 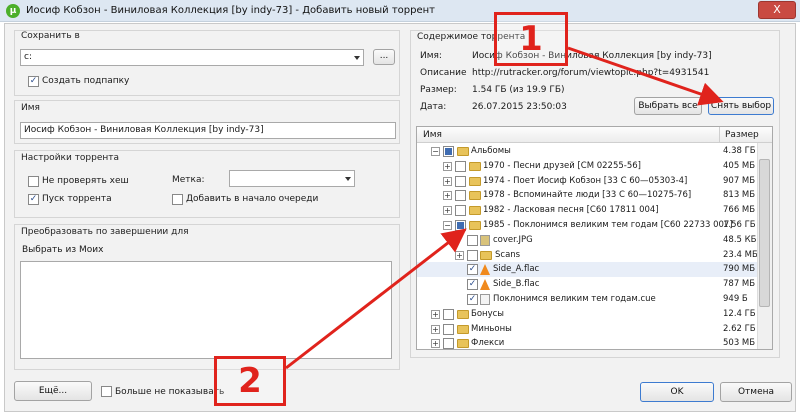 What do you see at coordinates (645, 76) in the screenshot?
I see `arrow-one` at bounding box center [645, 76].